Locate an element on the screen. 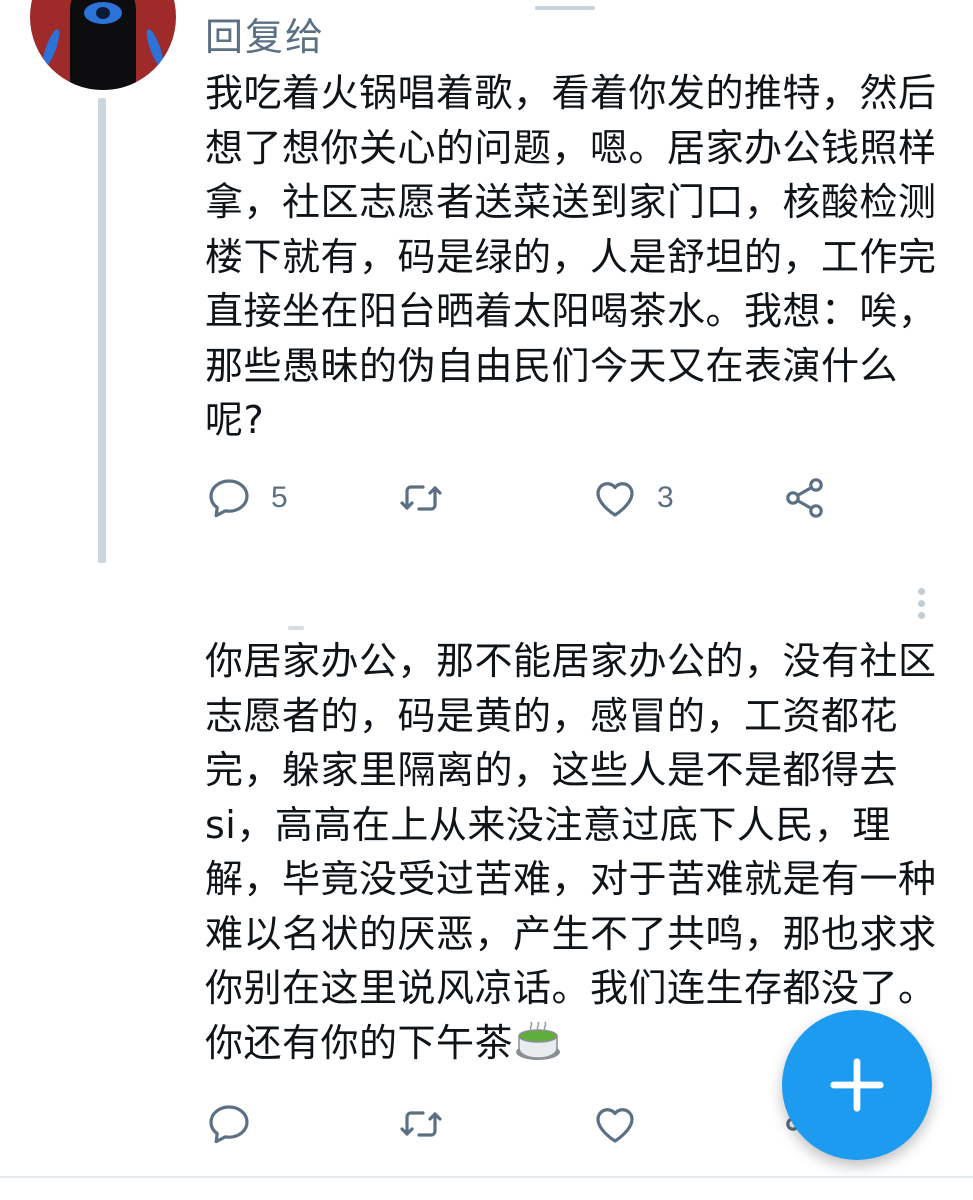 This screenshot has width=973, height=1200. tweet-1-share-button is located at coordinates (805, 498).